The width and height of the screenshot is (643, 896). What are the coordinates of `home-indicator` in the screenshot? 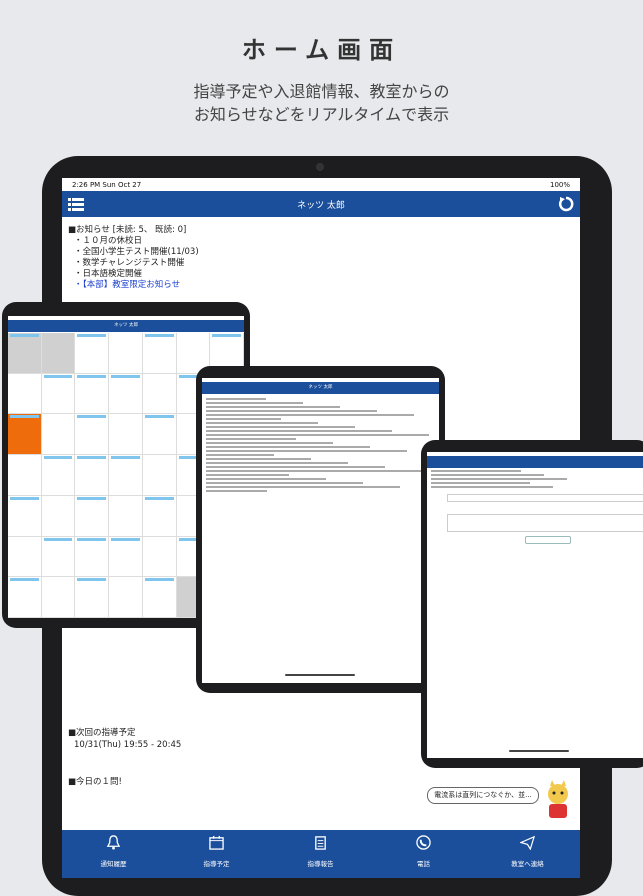 It's located at (539, 751).